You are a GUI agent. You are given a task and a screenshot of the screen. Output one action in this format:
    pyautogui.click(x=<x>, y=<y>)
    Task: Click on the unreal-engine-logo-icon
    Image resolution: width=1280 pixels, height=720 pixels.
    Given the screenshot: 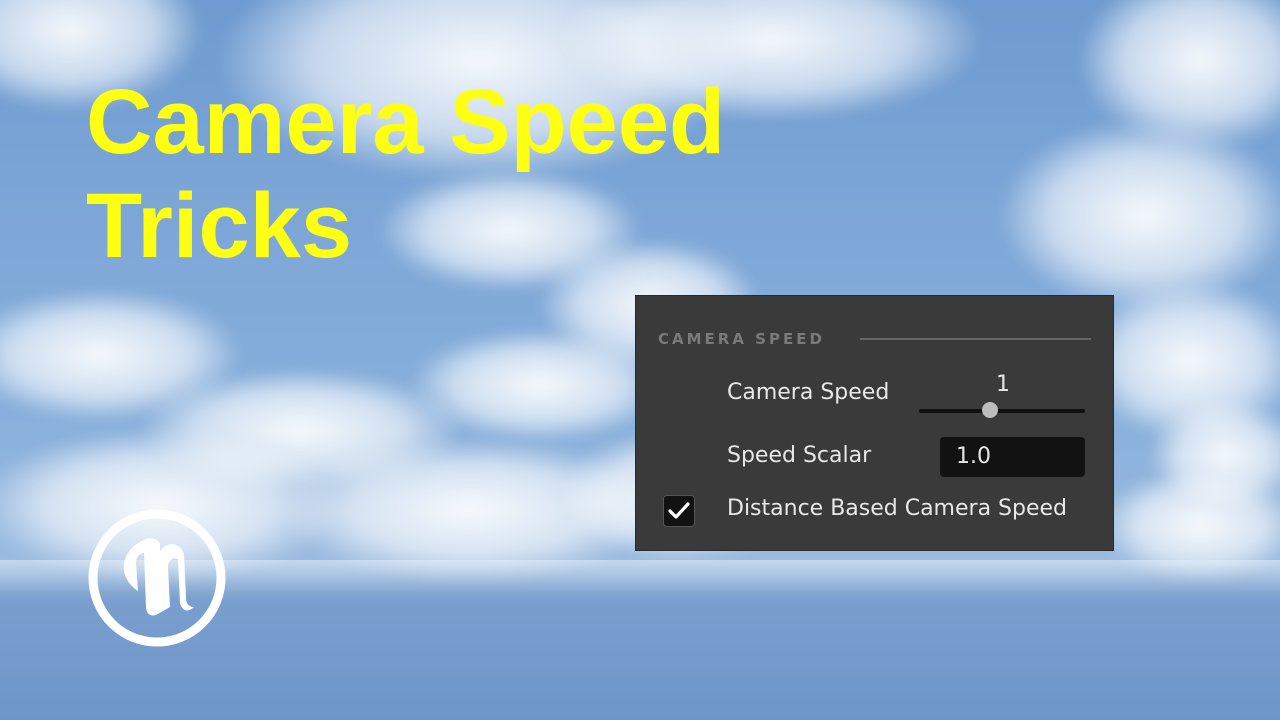 What is the action you would take?
    pyautogui.click(x=157, y=578)
    